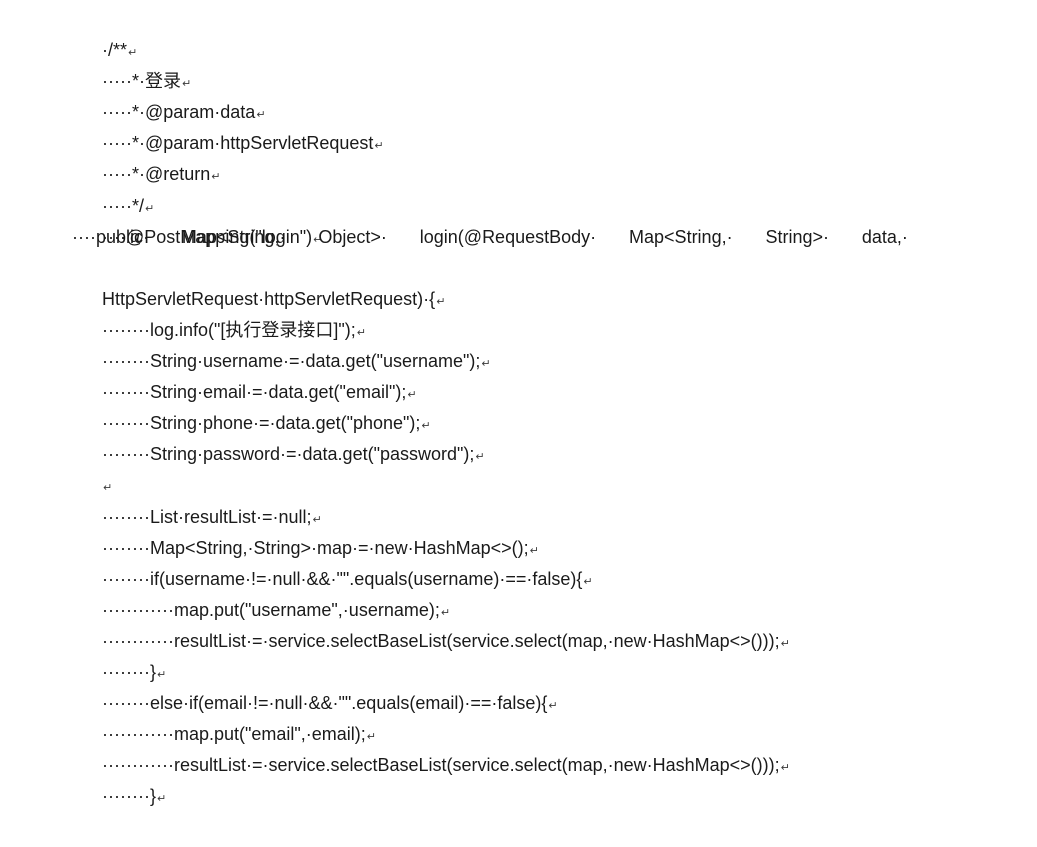 The width and height of the screenshot is (1037, 847). I want to click on paragraph-mark-icon: ↵, so click(161, 799).